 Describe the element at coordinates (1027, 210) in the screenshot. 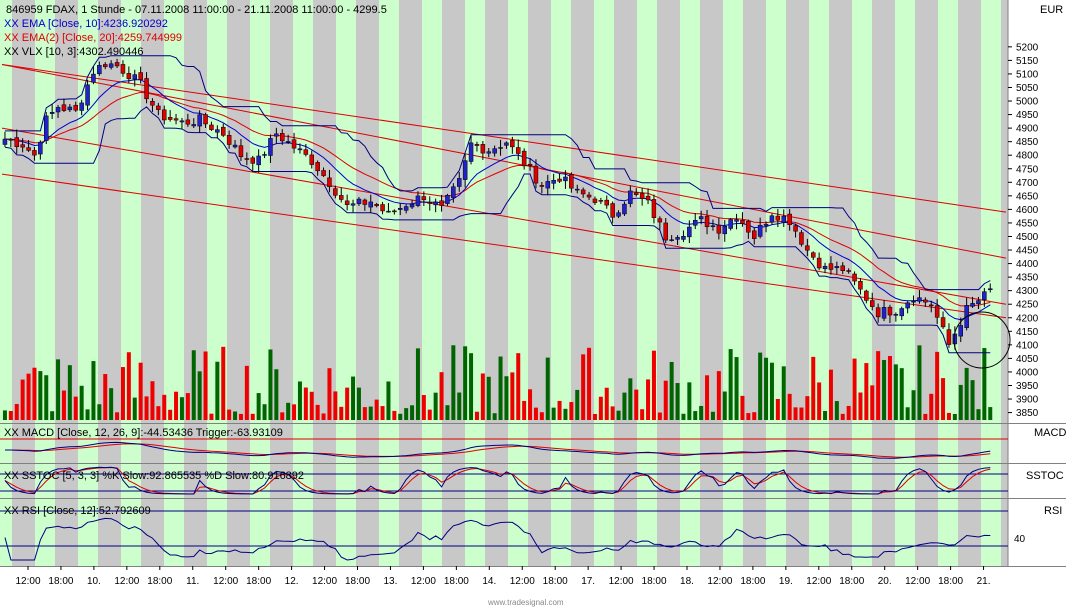

I see `price-tick-label: 4600` at that location.